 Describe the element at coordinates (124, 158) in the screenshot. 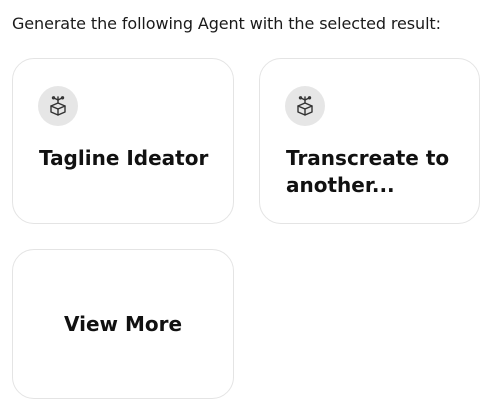

I see `agent-card-title: Tagline Ideator` at that location.